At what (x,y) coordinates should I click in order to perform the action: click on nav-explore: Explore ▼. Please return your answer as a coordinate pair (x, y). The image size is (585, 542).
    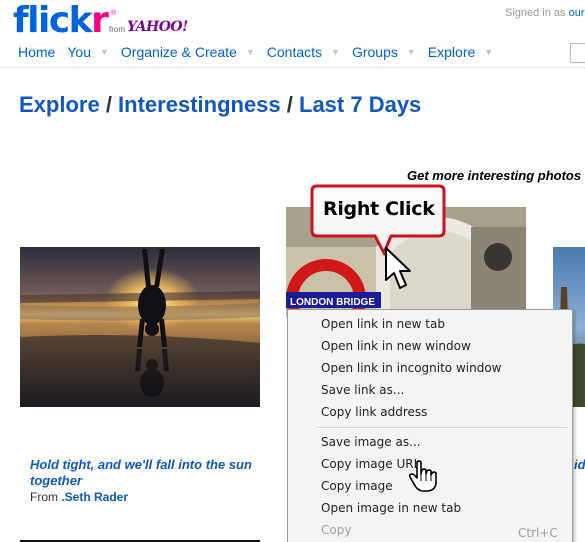
    Looking at the image, I should click on (460, 52).